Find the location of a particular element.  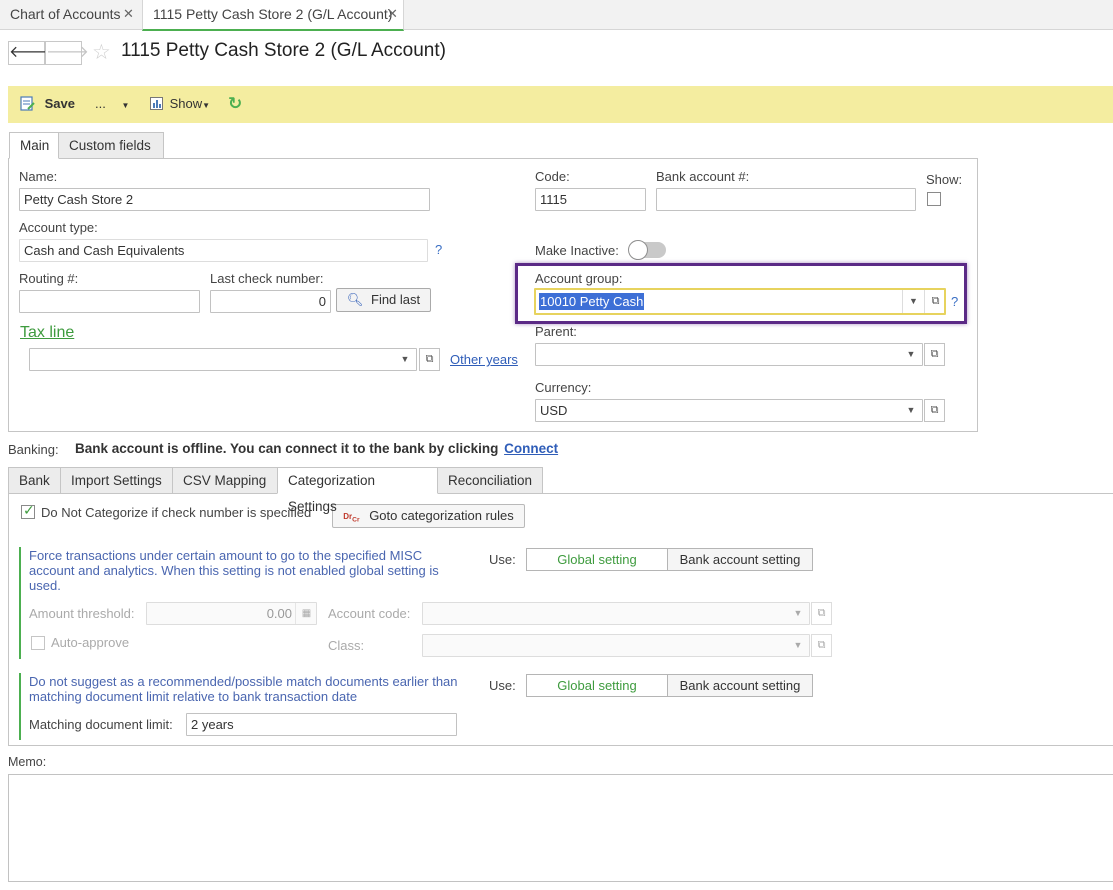

toggle-knob is located at coordinates (638, 250).